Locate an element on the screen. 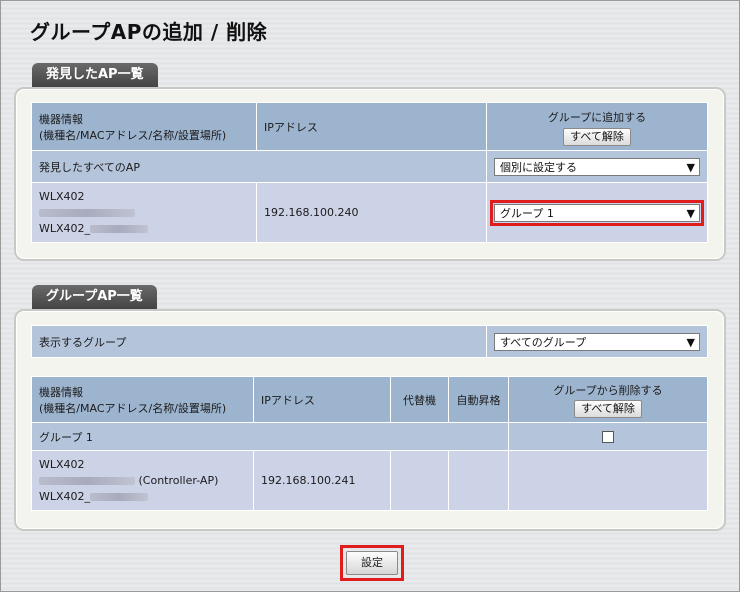 This screenshot has width=740, height=592. group-add-header: グループに追加する すべて解除 is located at coordinates (597, 126).